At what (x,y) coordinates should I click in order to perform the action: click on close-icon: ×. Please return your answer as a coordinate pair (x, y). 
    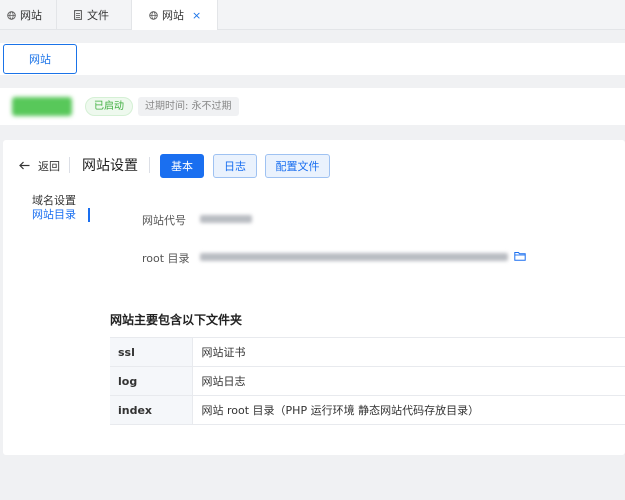
    Looking at the image, I should click on (196, 15).